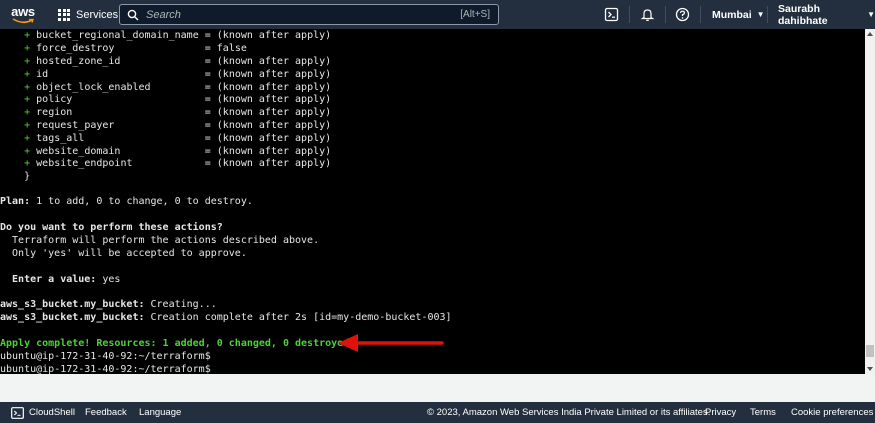 Image resolution: width=875 pixels, height=423 pixels. Describe the element at coordinates (763, 412) in the screenshot. I see `terms-link: Terms` at that location.